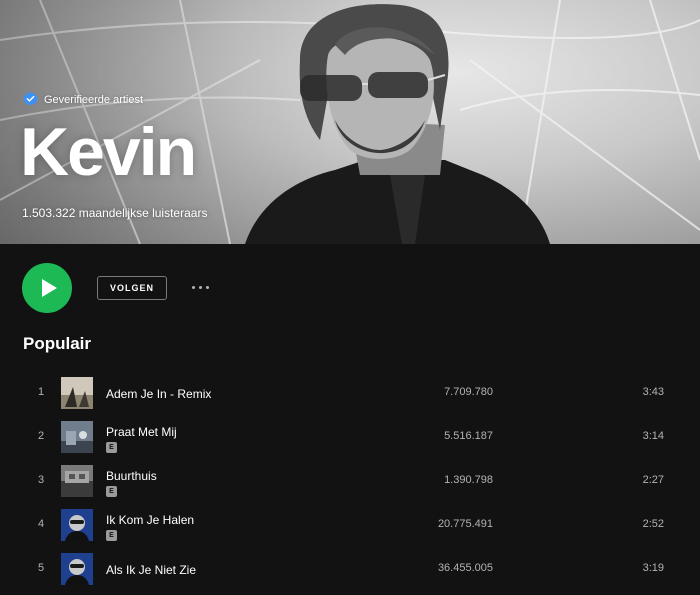 The image size is (700, 595). Describe the element at coordinates (115, 213) in the screenshot. I see `monthly-listeners: 1.503.322 maandelijkse luisteraars` at that location.